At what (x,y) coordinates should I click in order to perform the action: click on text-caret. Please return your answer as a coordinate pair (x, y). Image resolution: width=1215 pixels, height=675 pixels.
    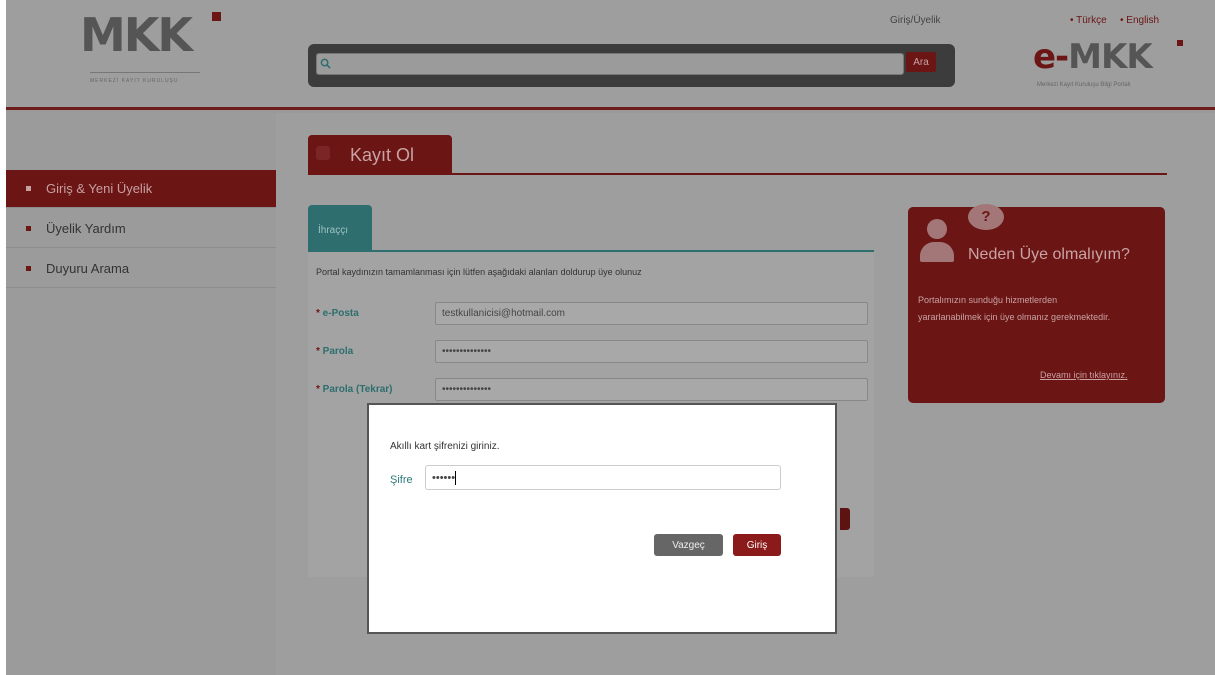
    Looking at the image, I should click on (455, 478).